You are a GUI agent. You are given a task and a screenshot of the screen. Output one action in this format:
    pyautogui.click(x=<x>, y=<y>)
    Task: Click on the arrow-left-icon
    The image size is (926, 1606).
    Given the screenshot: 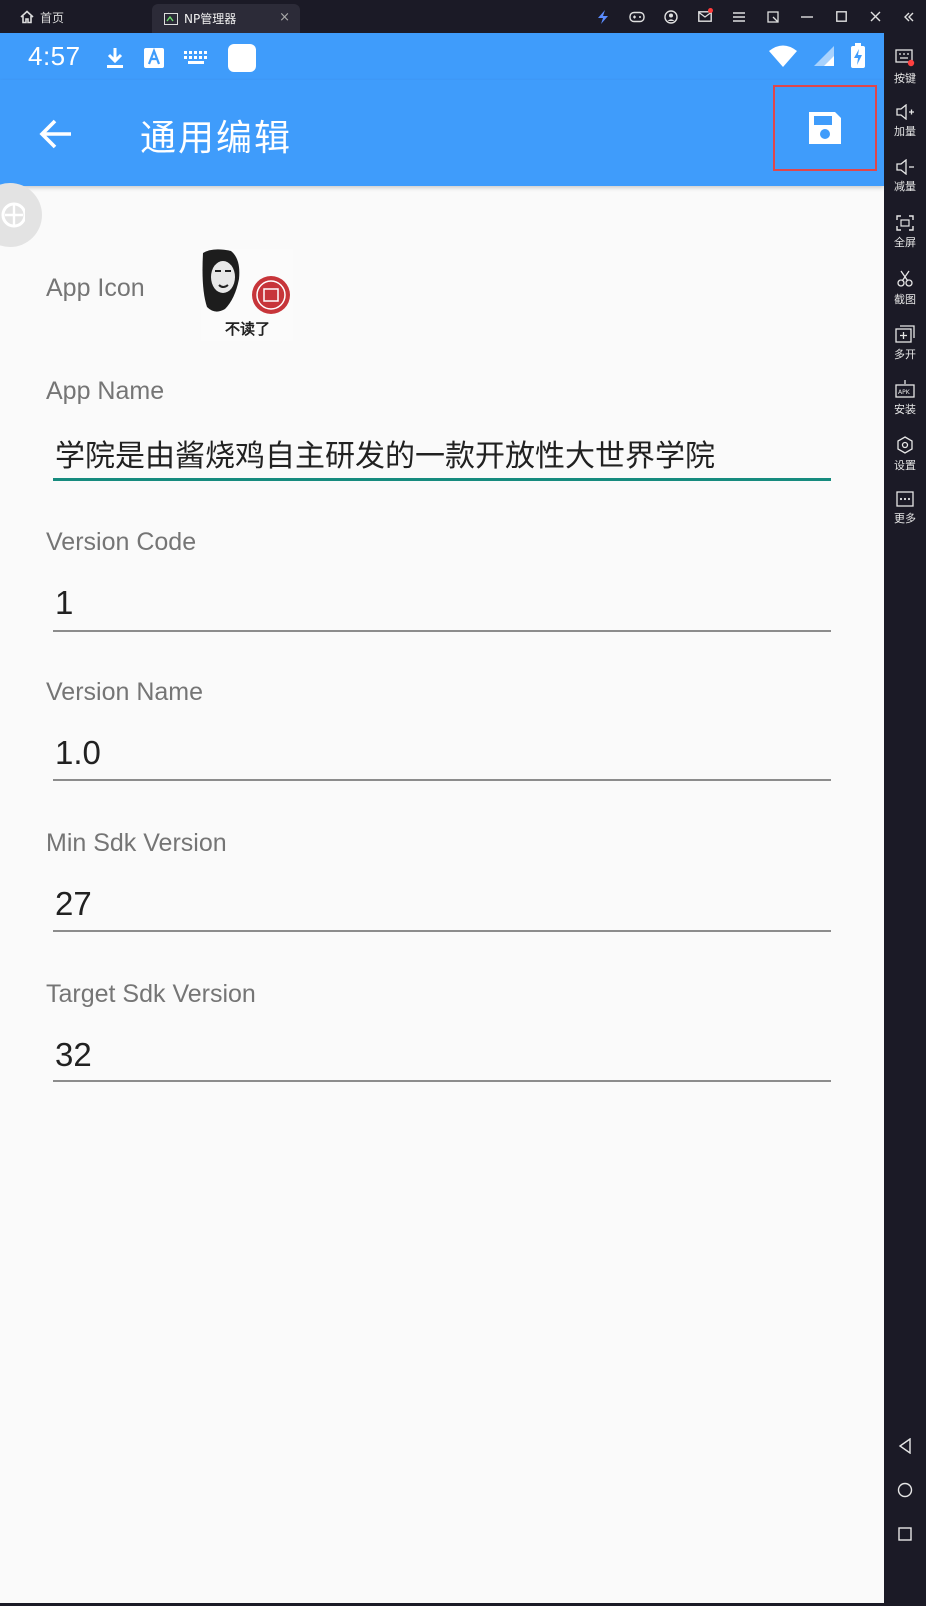 What is the action you would take?
    pyautogui.click(x=55, y=134)
    